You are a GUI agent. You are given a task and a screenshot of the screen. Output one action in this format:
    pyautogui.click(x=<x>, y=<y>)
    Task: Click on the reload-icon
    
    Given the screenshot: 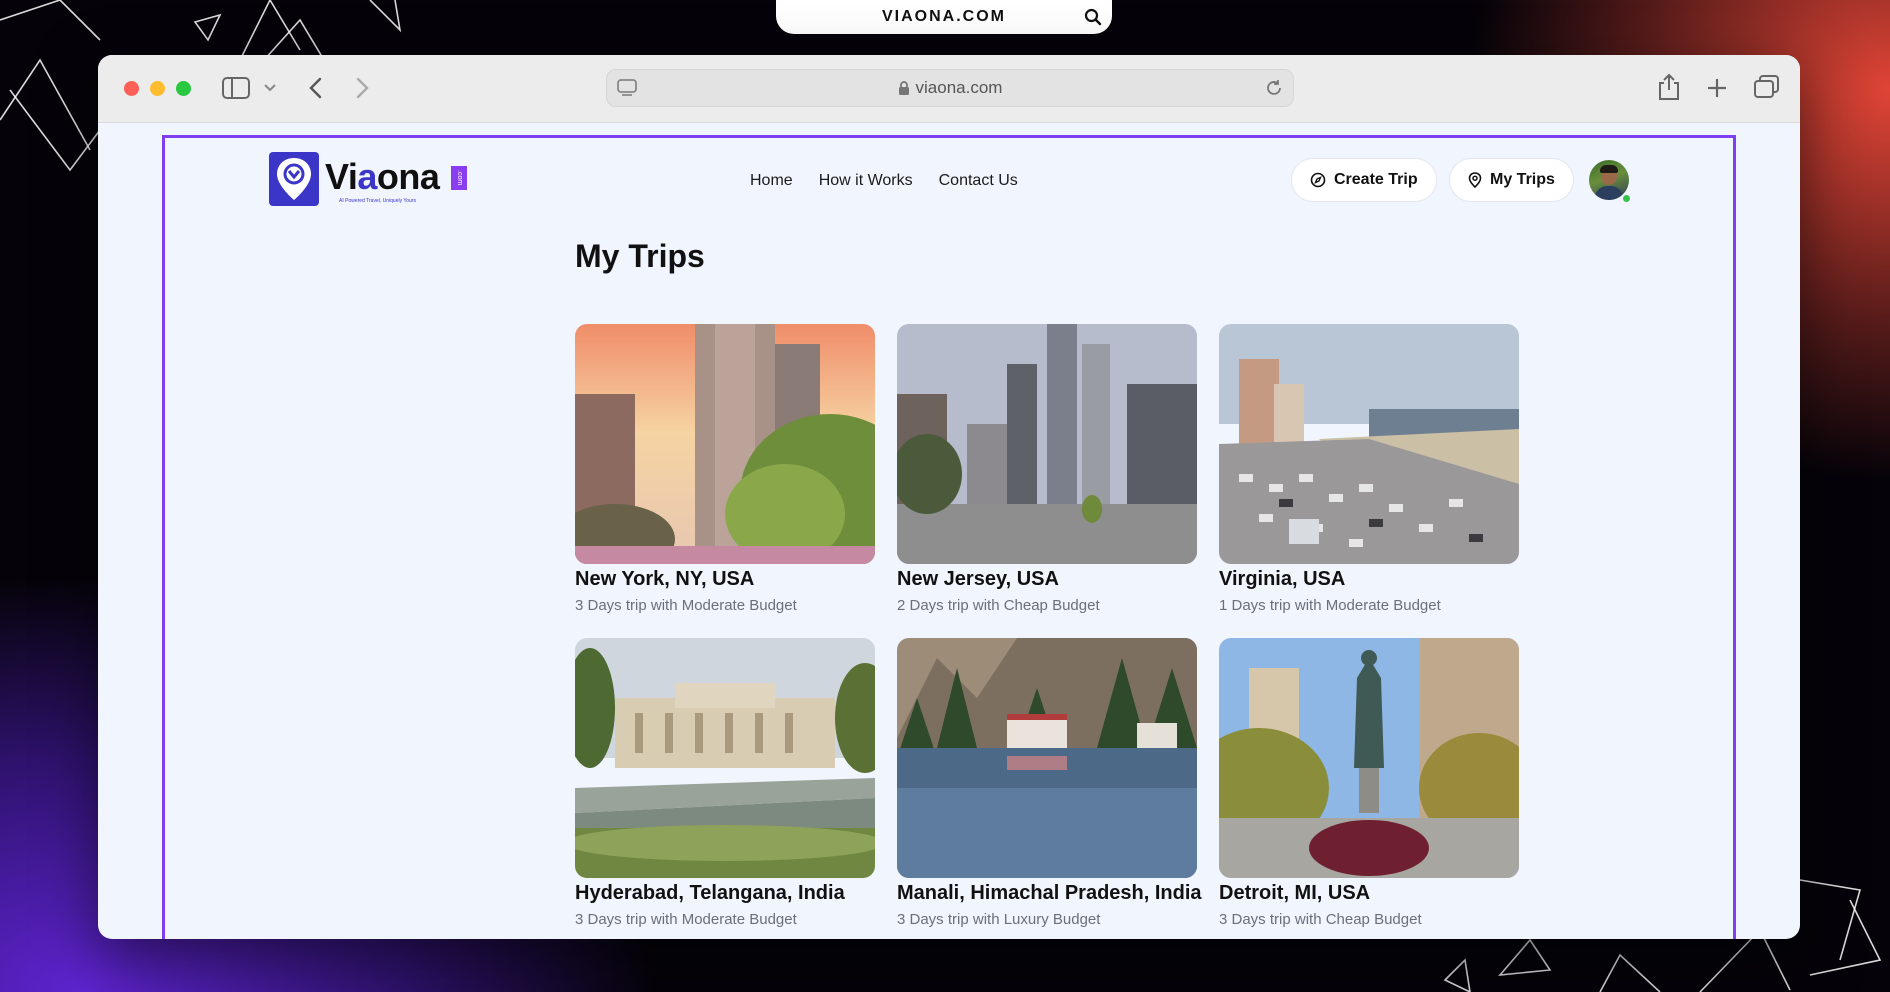 What is the action you would take?
    pyautogui.click(x=1274, y=88)
    